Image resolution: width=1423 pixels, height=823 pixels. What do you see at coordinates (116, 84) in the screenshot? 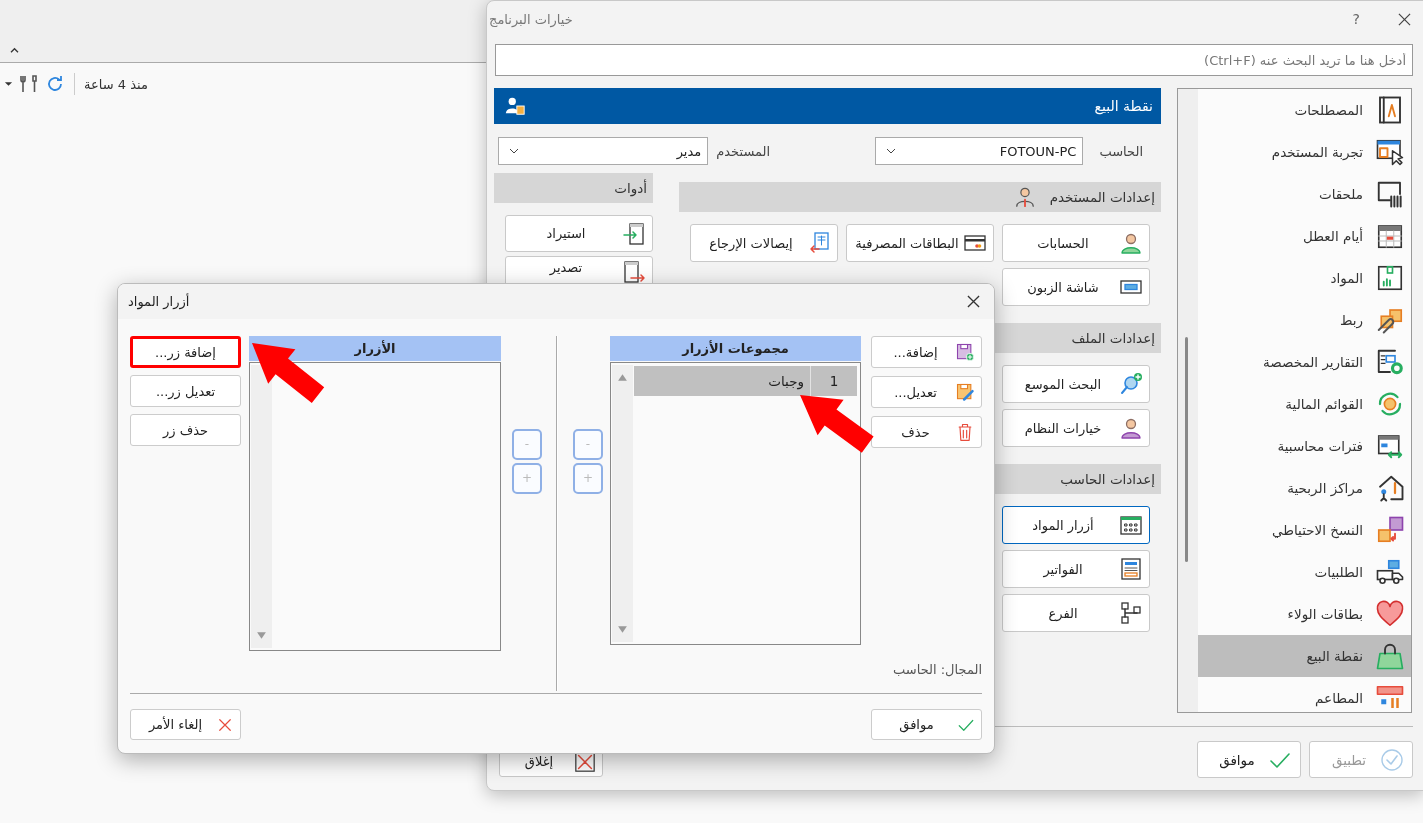
I see `last-update-text: منذ 4 ساعة` at bounding box center [116, 84].